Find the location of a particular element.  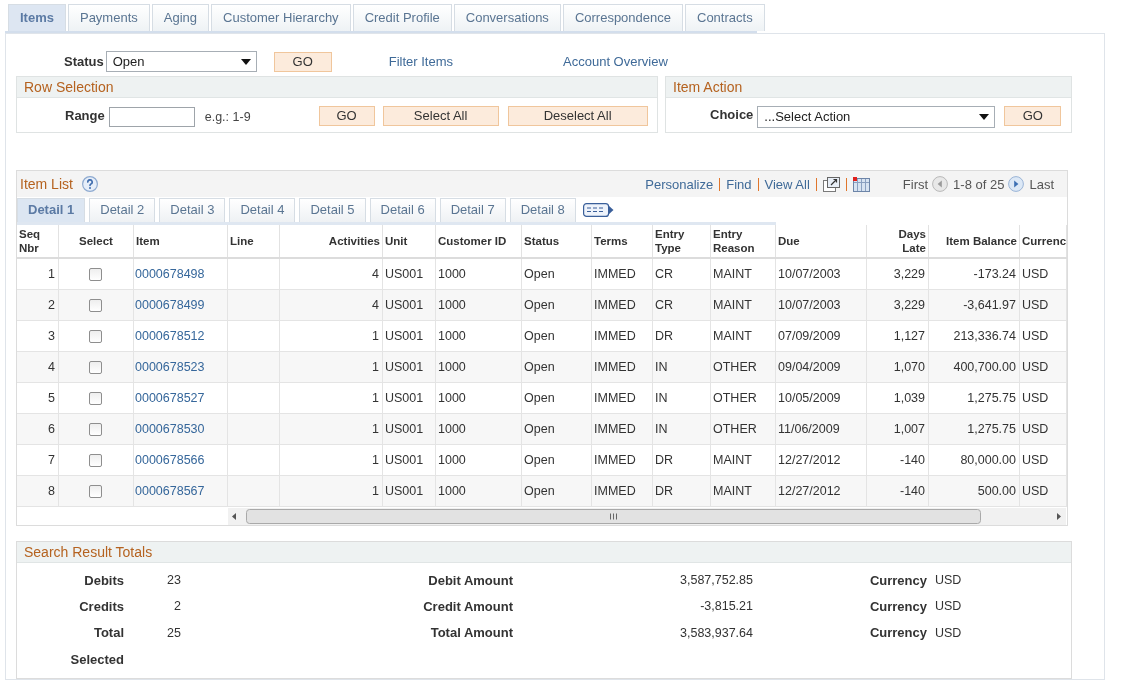

item-link: 0000678566 is located at coordinates (170, 460).